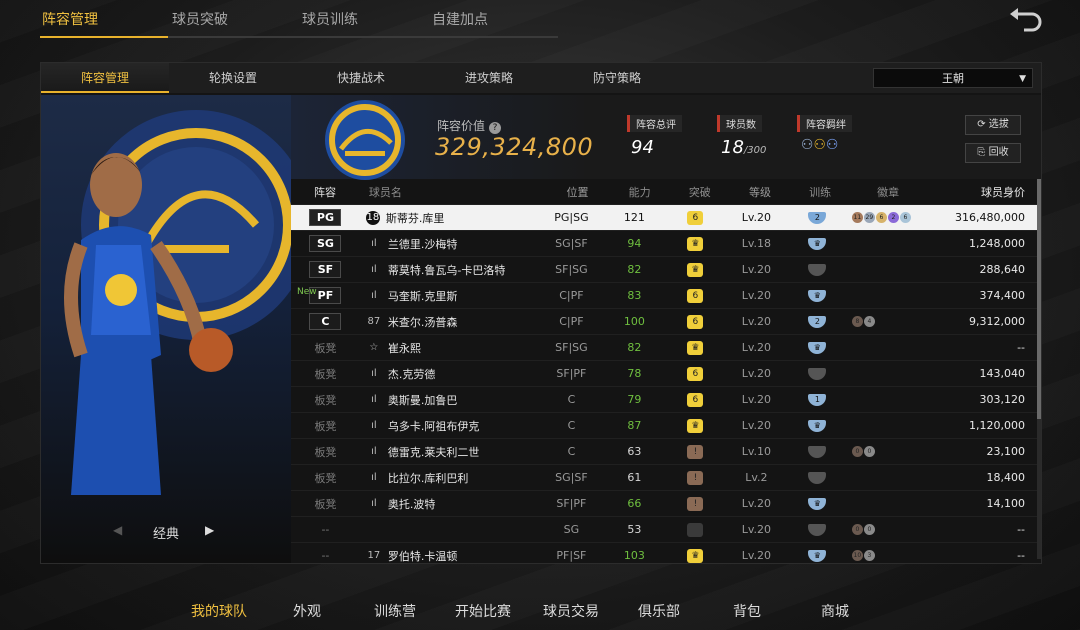 This screenshot has width=1080, height=630. Describe the element at coordinates (881, 217) in the screenshot. I see `badge-chip-icon: 6` at that location.